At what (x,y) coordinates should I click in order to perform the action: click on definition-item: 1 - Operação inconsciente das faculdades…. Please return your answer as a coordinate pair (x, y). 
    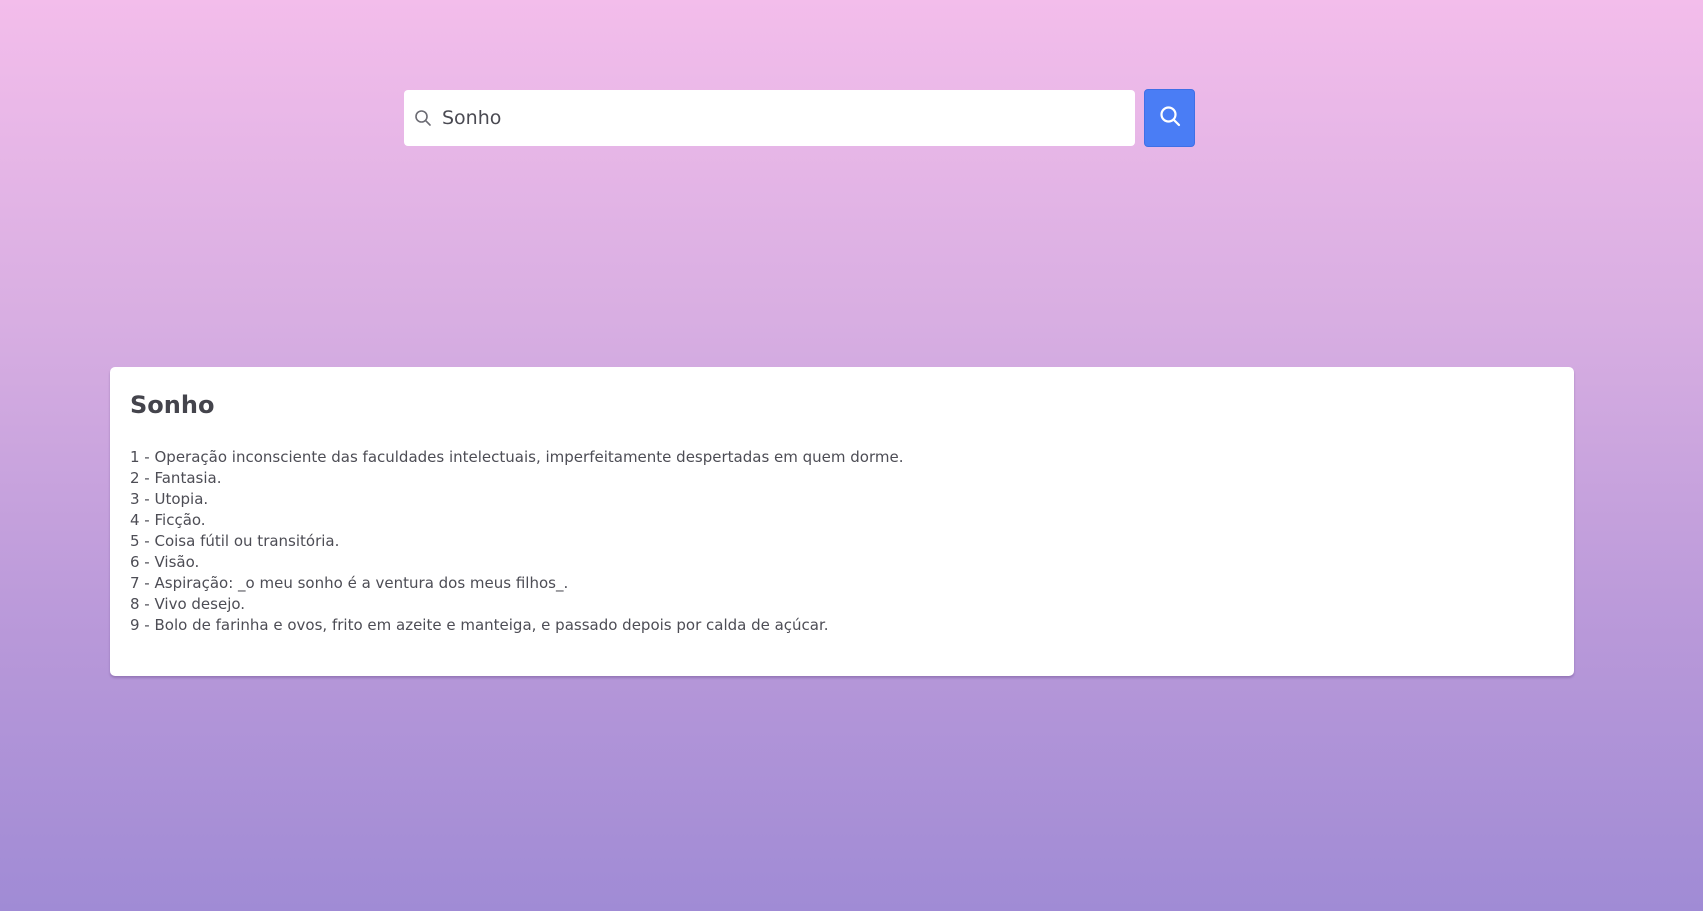
    Looking at the image, I should click on (517, 457).